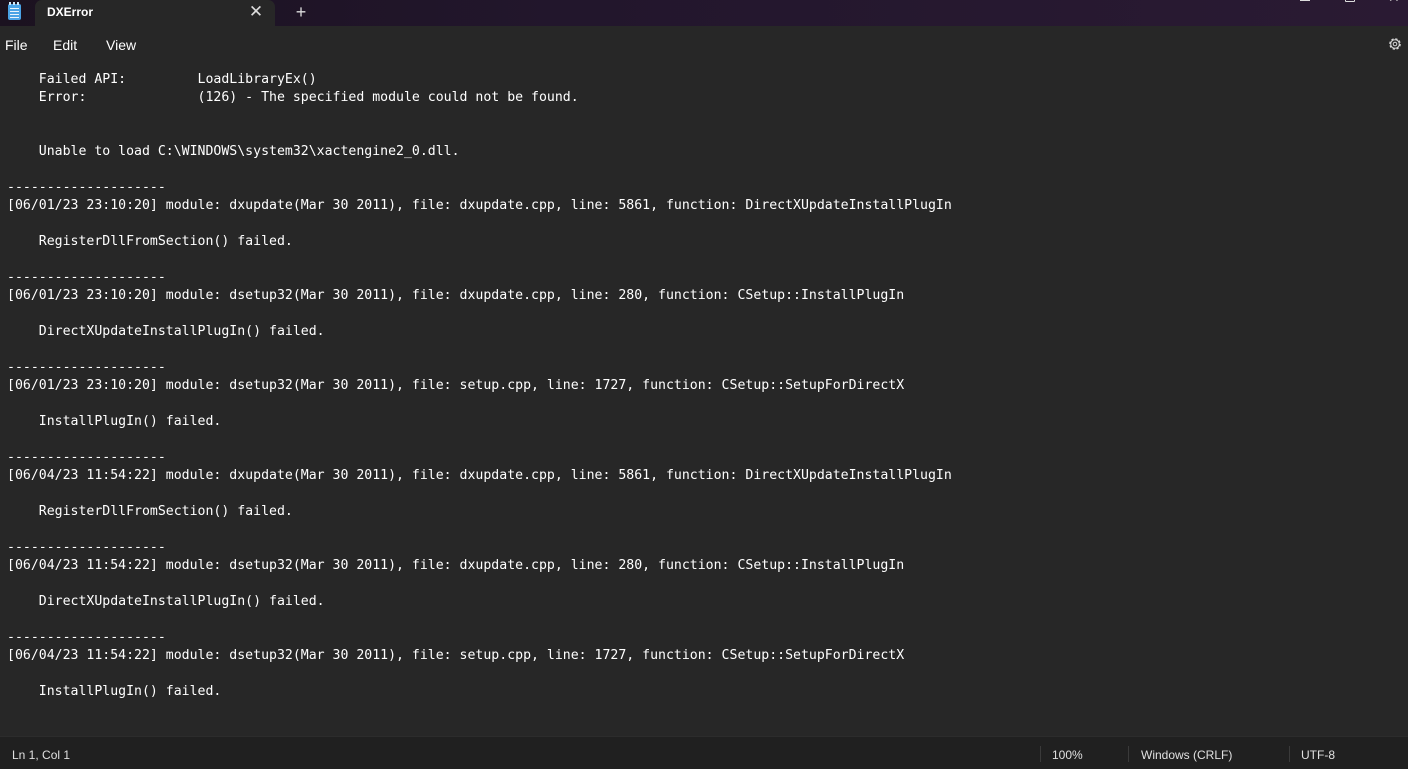 The height and width of the screenshot is (769, 1408). I want to click on new-tab-button: +, so click(301, 12).